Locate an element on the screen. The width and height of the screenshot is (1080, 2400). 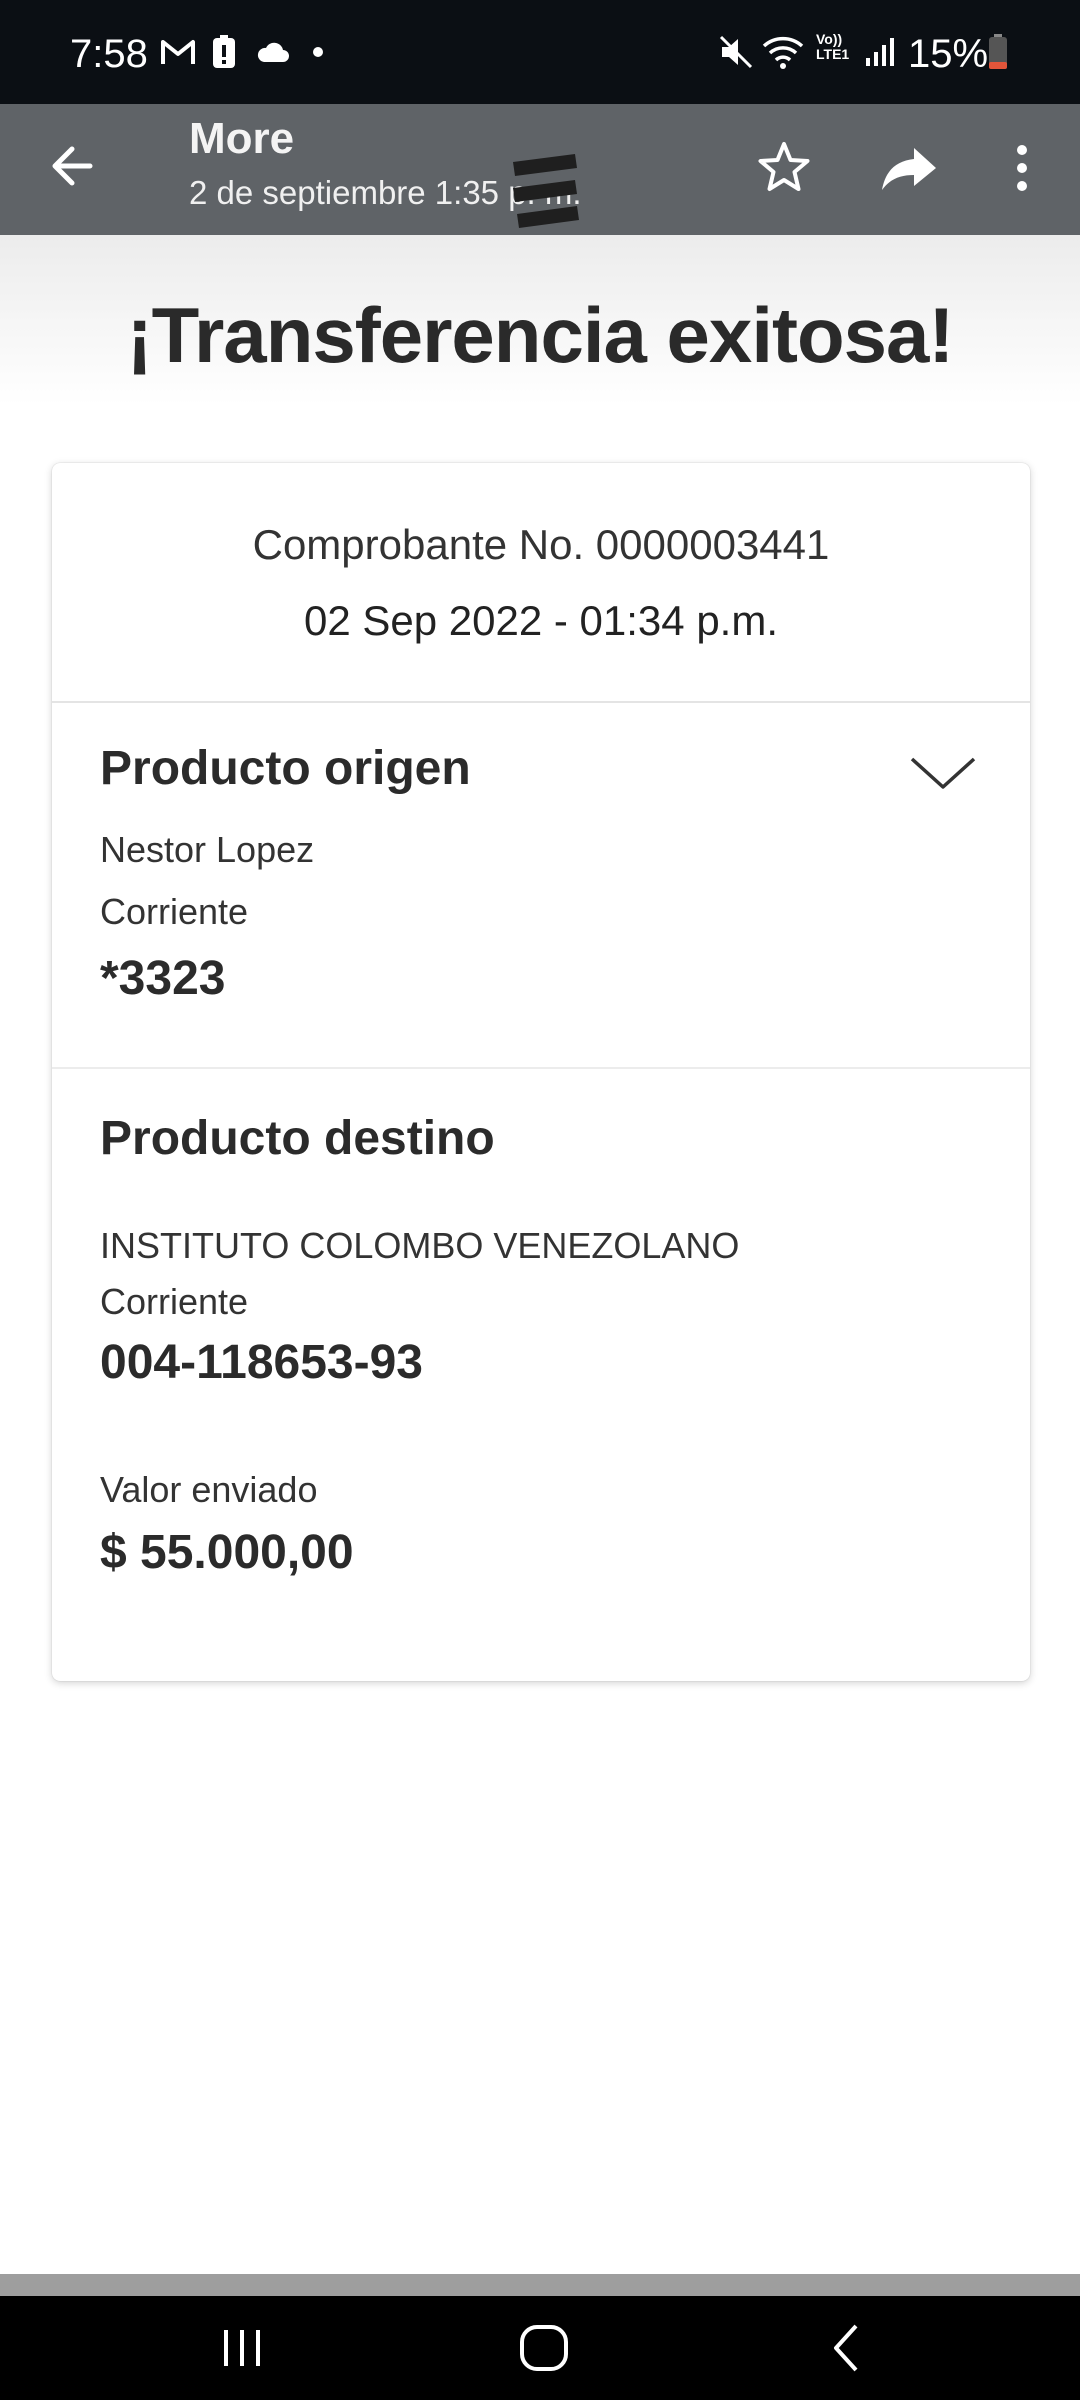
status-bar: 7:58 Vo)) LTE1 15% is located at coordinates (540, 52).